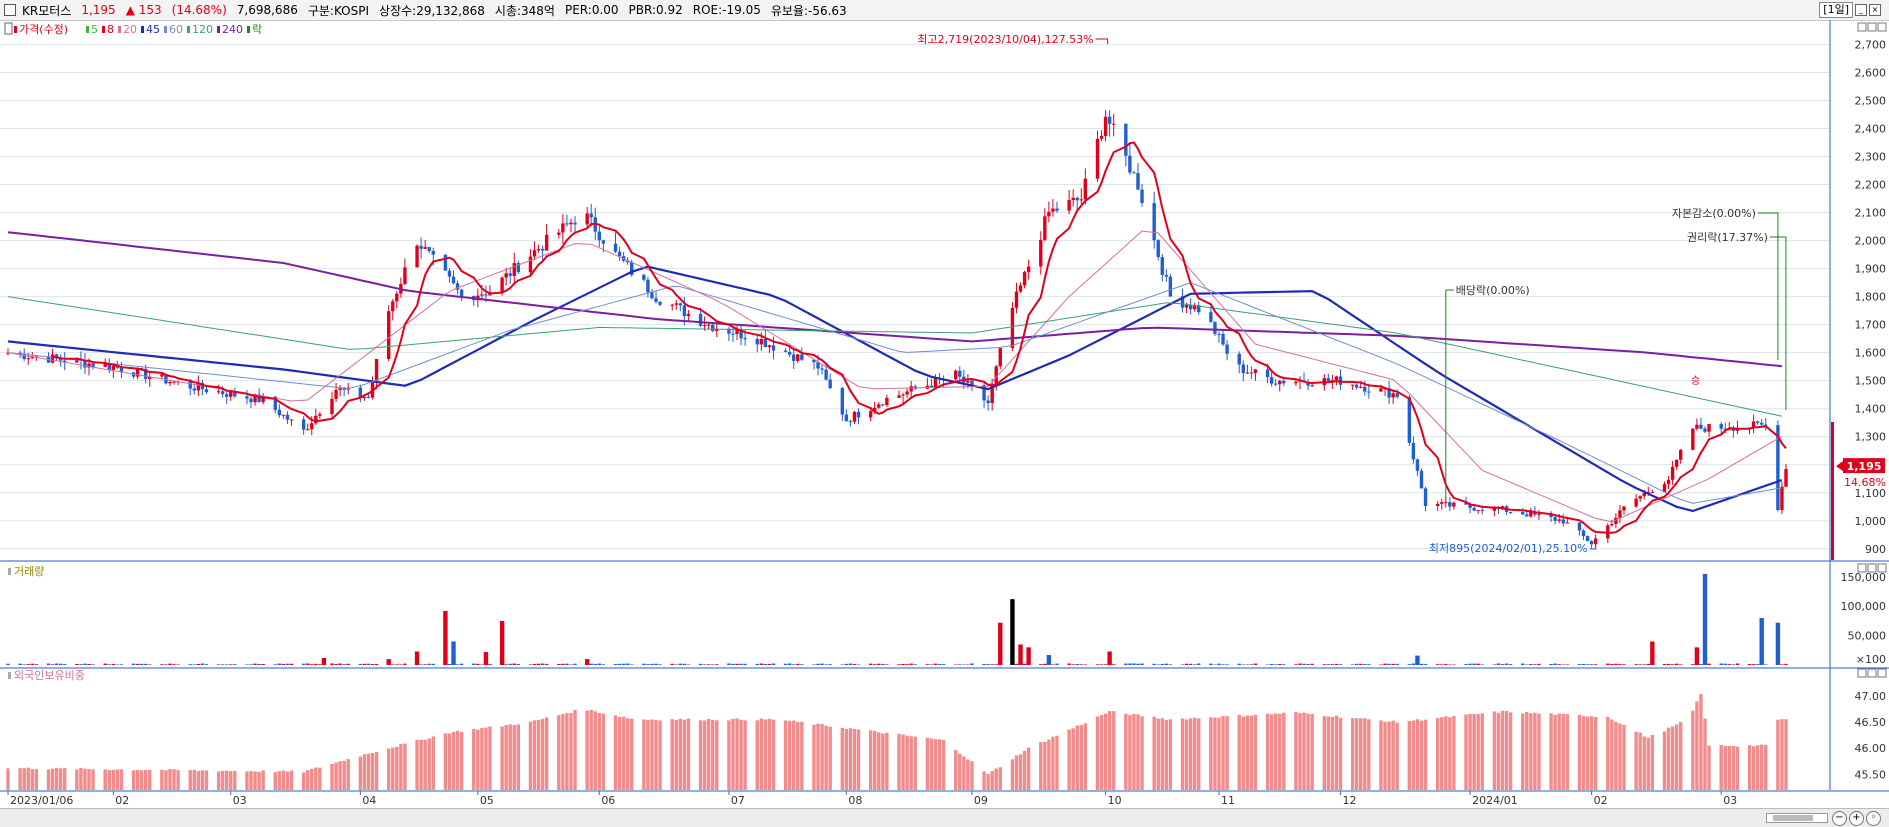  I want to click on volume-spike-bar, so click(1020, 654).